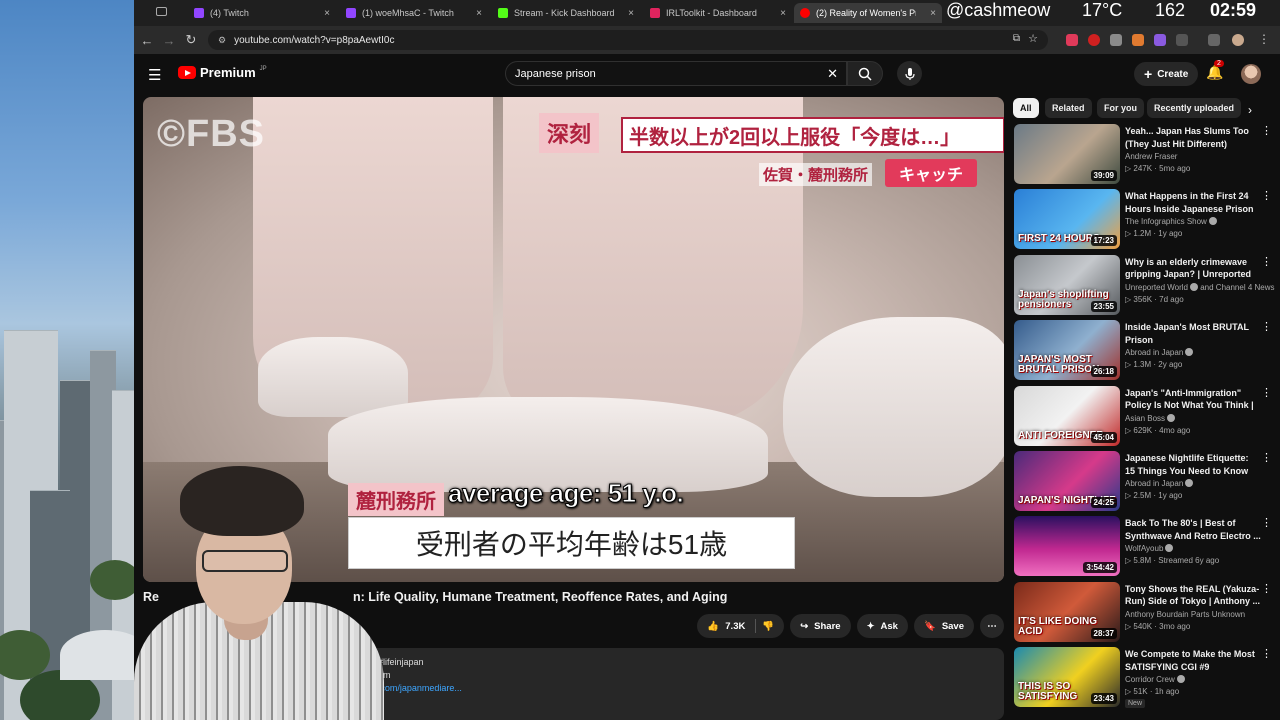  I want to click on video-thumbnail: IT'S LIKE DOING ACID 28:37, so click(1067, 611).